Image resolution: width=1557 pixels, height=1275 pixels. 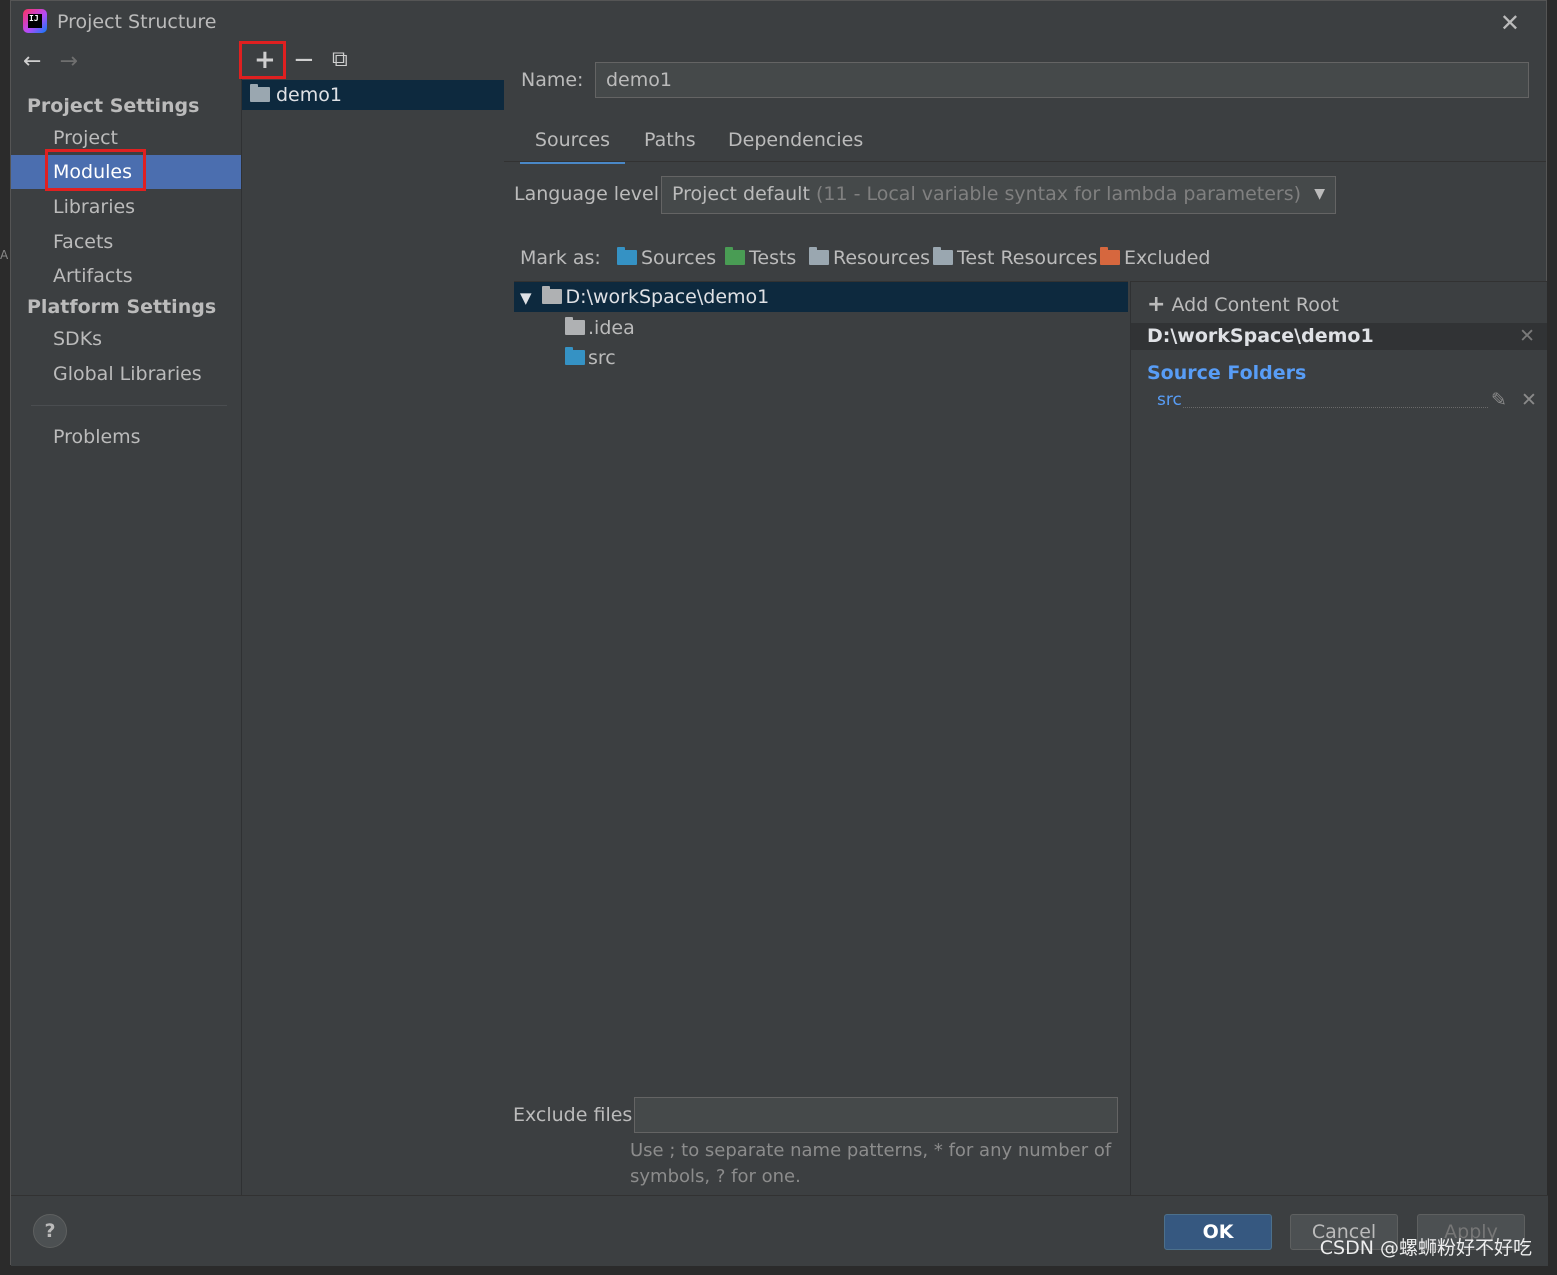 I want to click on mark-as-label: Mark as:, so click(x=560, y=258).